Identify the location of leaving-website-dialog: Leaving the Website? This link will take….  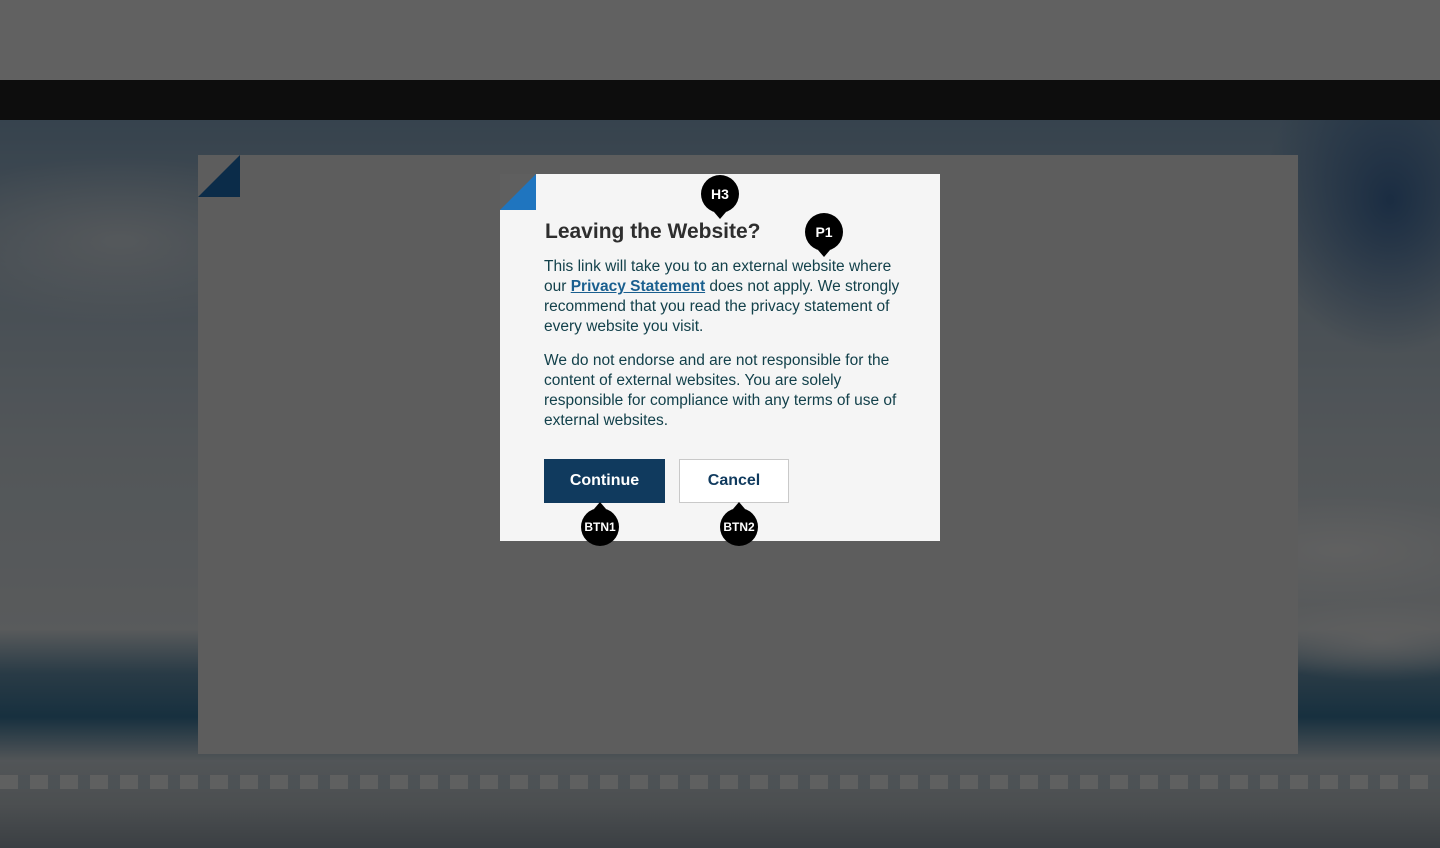
(720, 357).